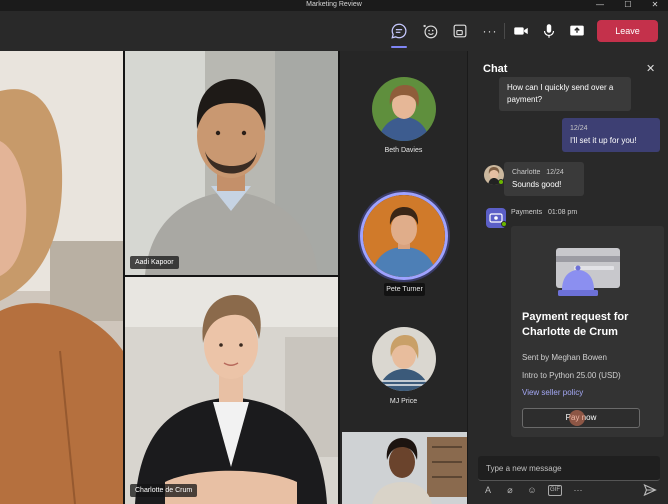 This screenshot has height=504, width=668. Describe the element at coordinates (527, 212) in the screenshot. I see `message-sender: Payments` at that location.